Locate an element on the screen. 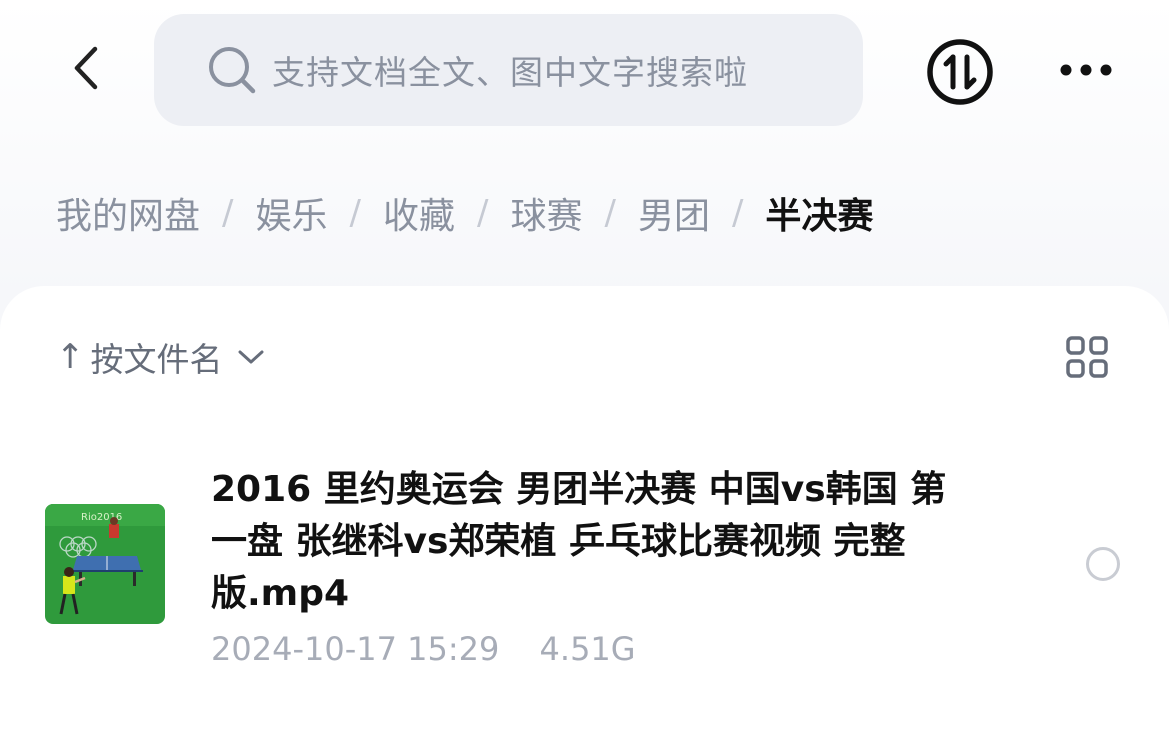 This screenshot has height=756, width=1169. file-size: 4.51G is located at coordinates (587, 649).